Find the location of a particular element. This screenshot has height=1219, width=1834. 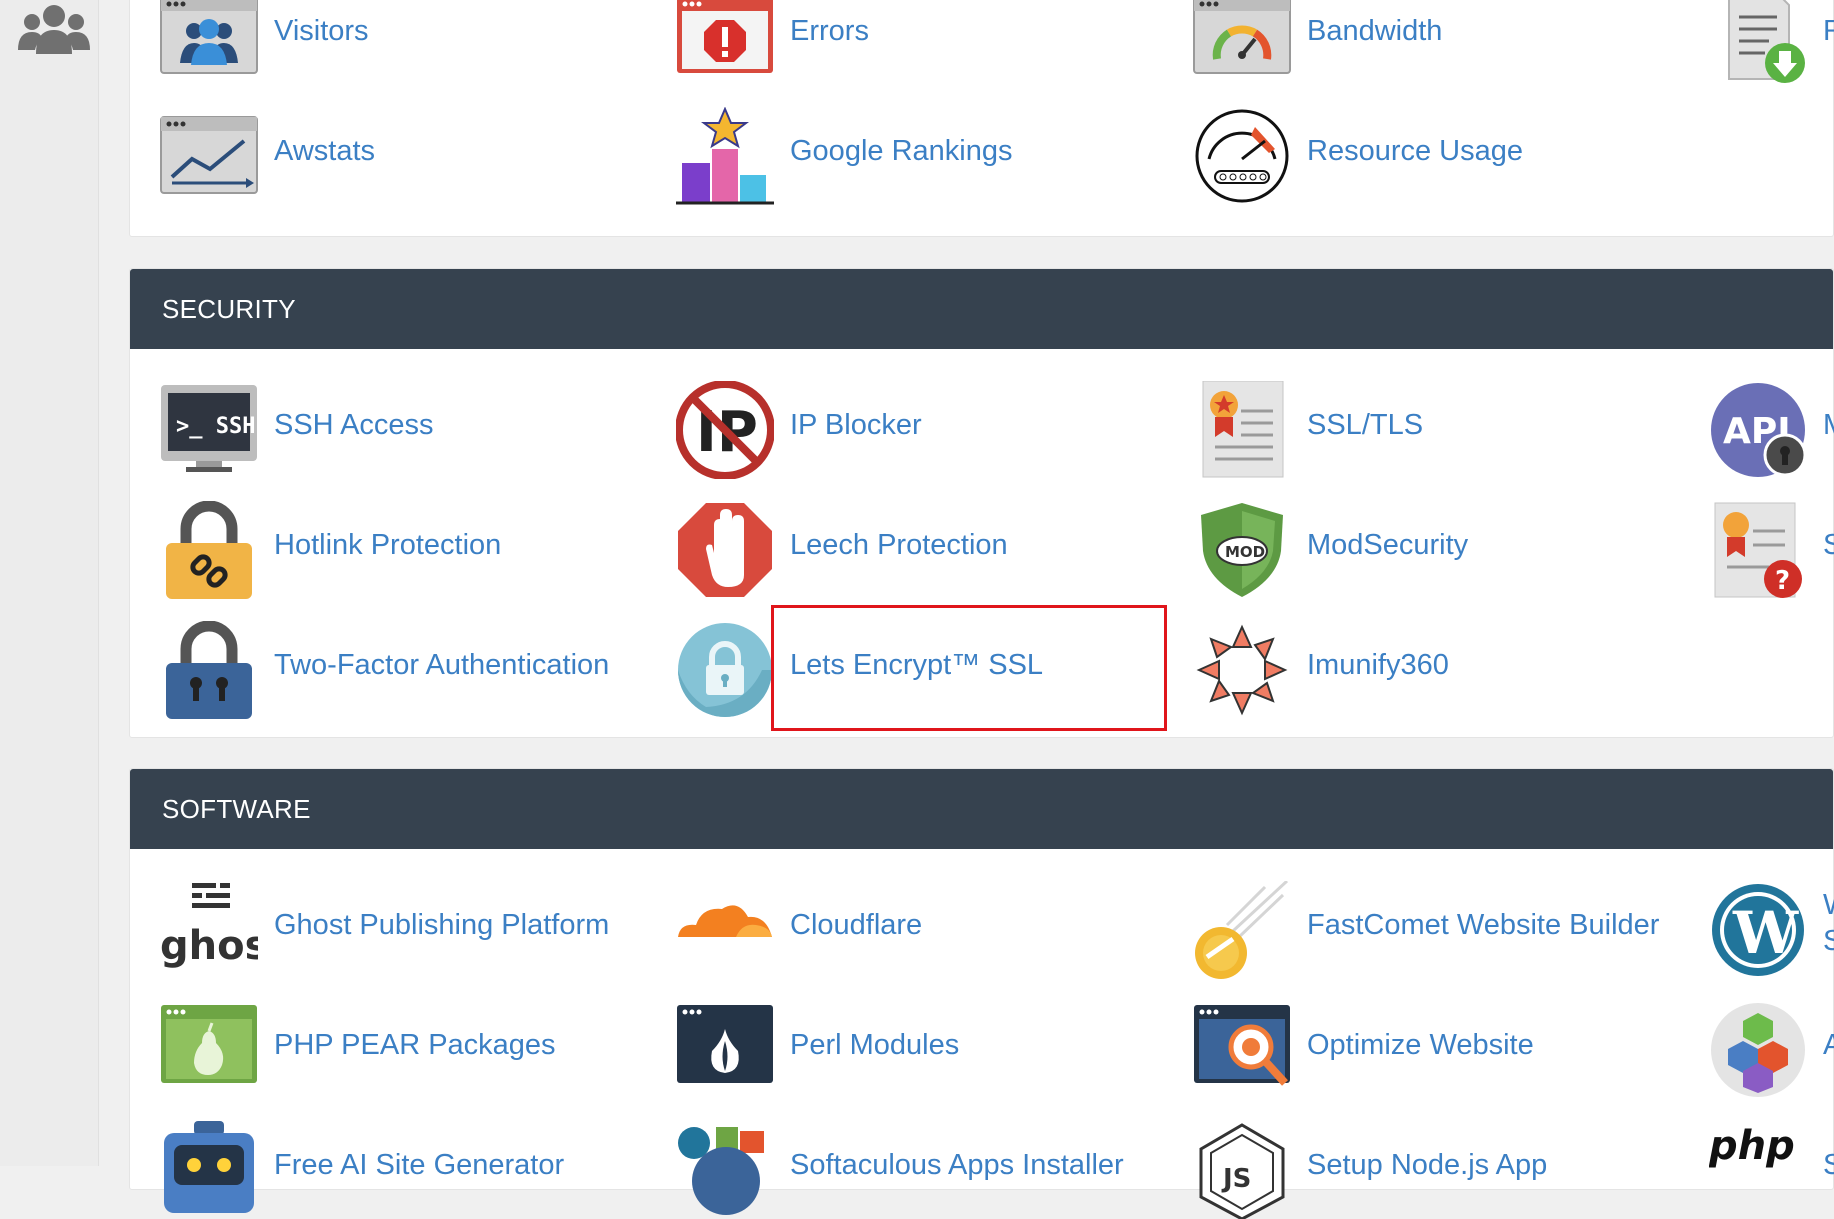

software-item-label: App is located at coordinates (1828, 1045).